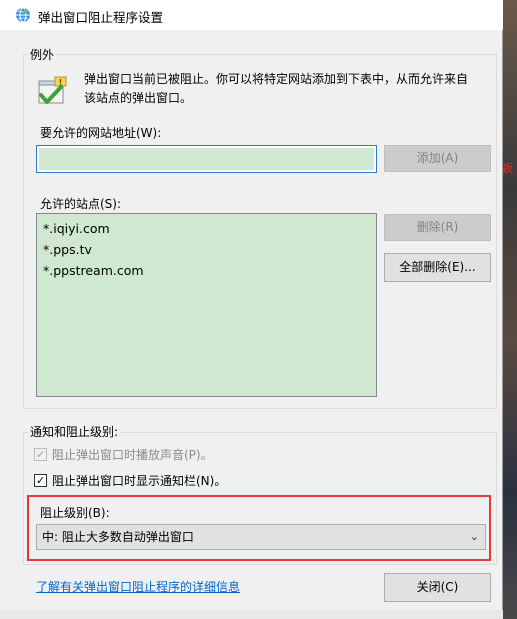 This screenshot has height=619, width=517. What do you see at coordinates (138, 98) in the screenshot?
I see `description-line-2: 该站点的弹出窗口。` at bounding box center [138, 98].